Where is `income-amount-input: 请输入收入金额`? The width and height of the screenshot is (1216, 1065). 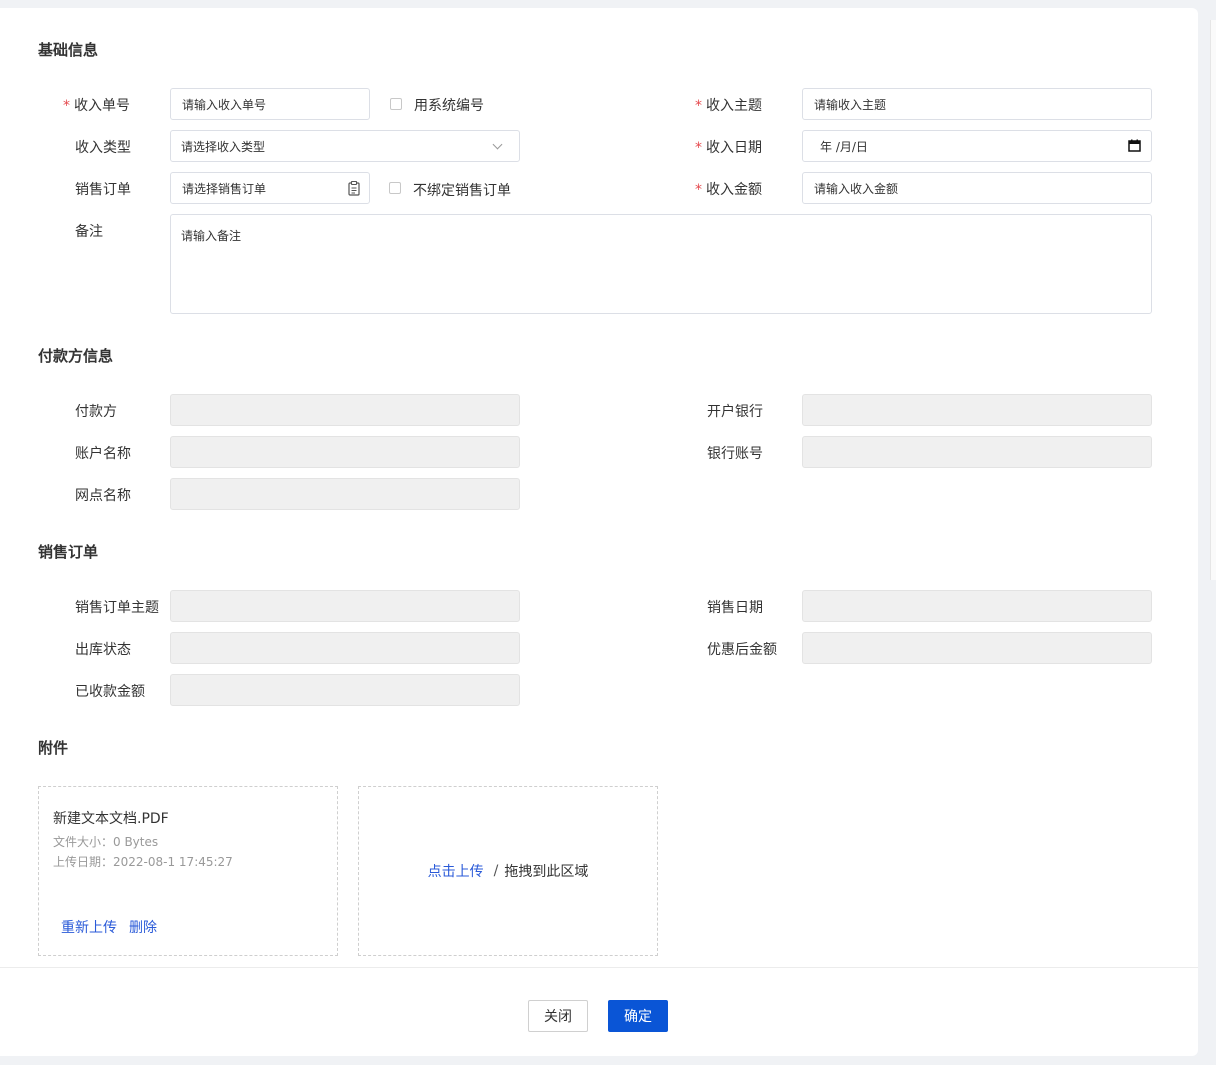
income-amount-input: 请输入收入金额 is located at coordinates (977, 188).